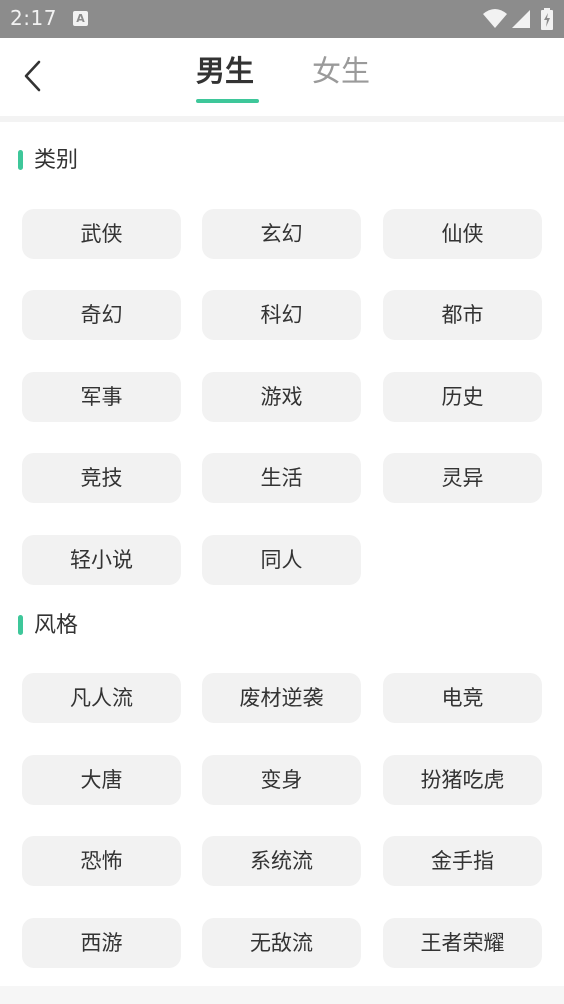 The height and width of the screenshot is (1004, 564). Describe the element at coordinates (101, 478) in the screenshot. I see `category-chip: 竞技` at that location.